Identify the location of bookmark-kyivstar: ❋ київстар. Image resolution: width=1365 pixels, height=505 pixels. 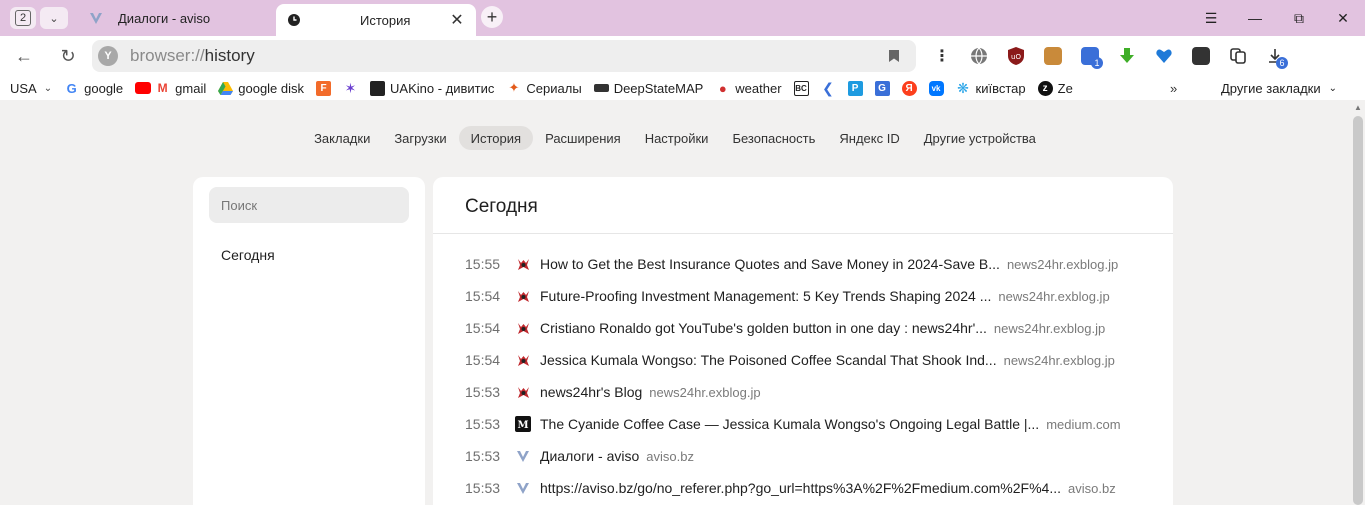
(990, 88).